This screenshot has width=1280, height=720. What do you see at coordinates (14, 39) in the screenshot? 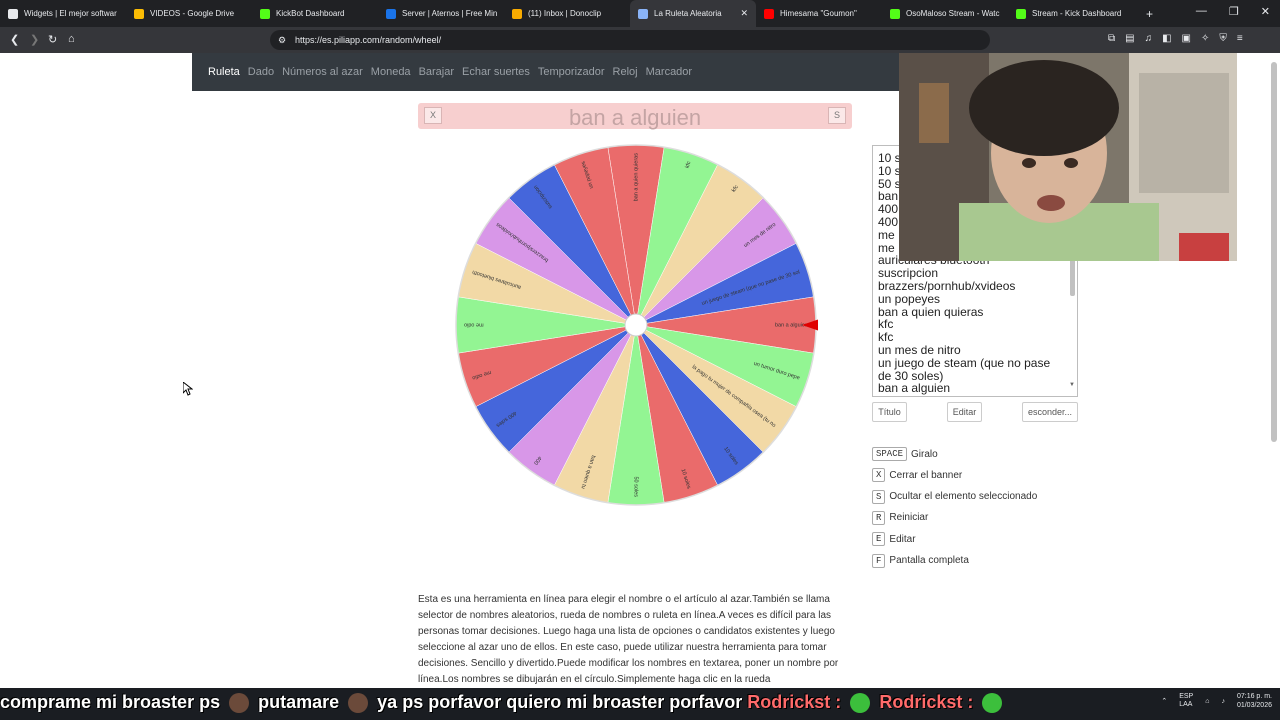
I see `back-icon: ❮` at bounding box center [14, 39].